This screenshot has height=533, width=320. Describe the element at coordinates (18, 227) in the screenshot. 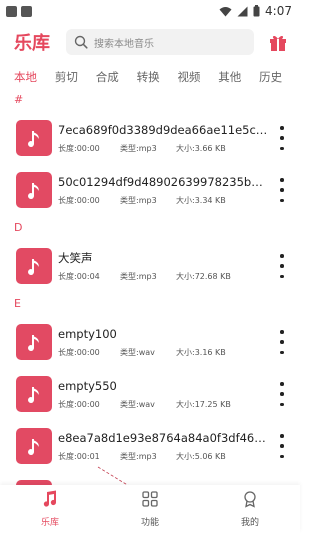

I see `section-header: D` at that location.